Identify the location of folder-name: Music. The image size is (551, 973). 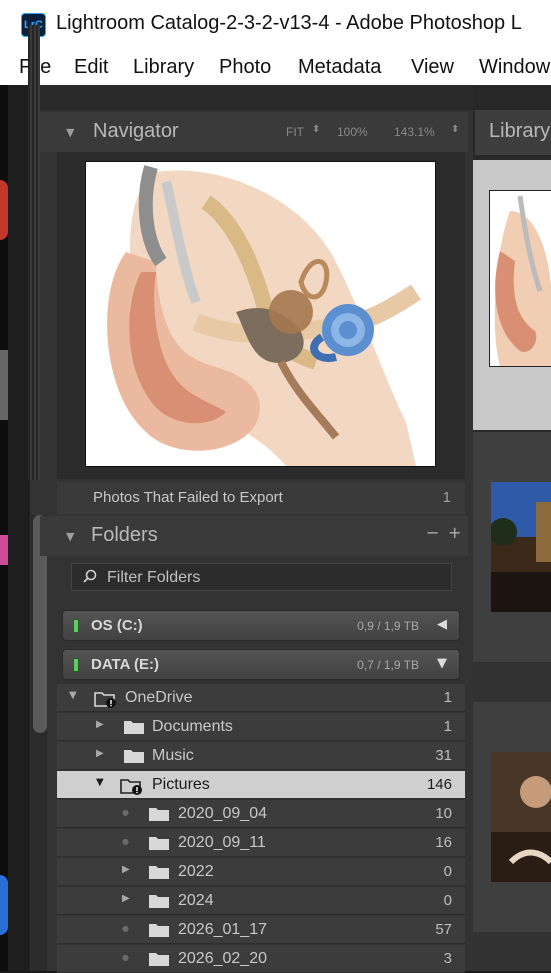
(173, 755).